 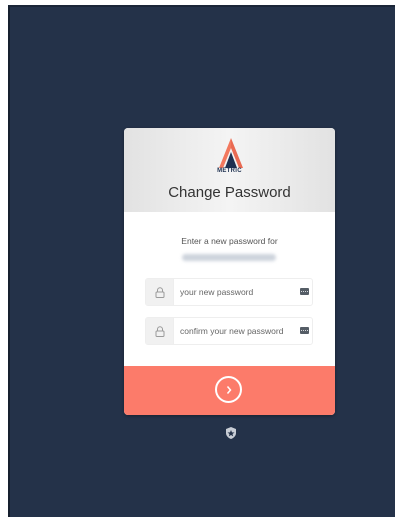 I want to click on chevron-right-icon, so click(x=228, y=389).